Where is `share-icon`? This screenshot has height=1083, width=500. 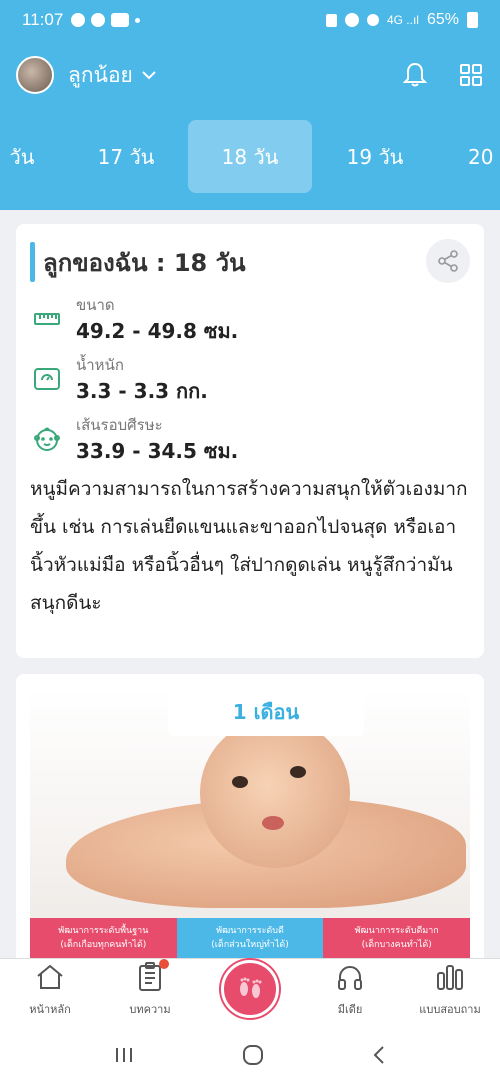 share-icon is located at coordinates (448, 261).